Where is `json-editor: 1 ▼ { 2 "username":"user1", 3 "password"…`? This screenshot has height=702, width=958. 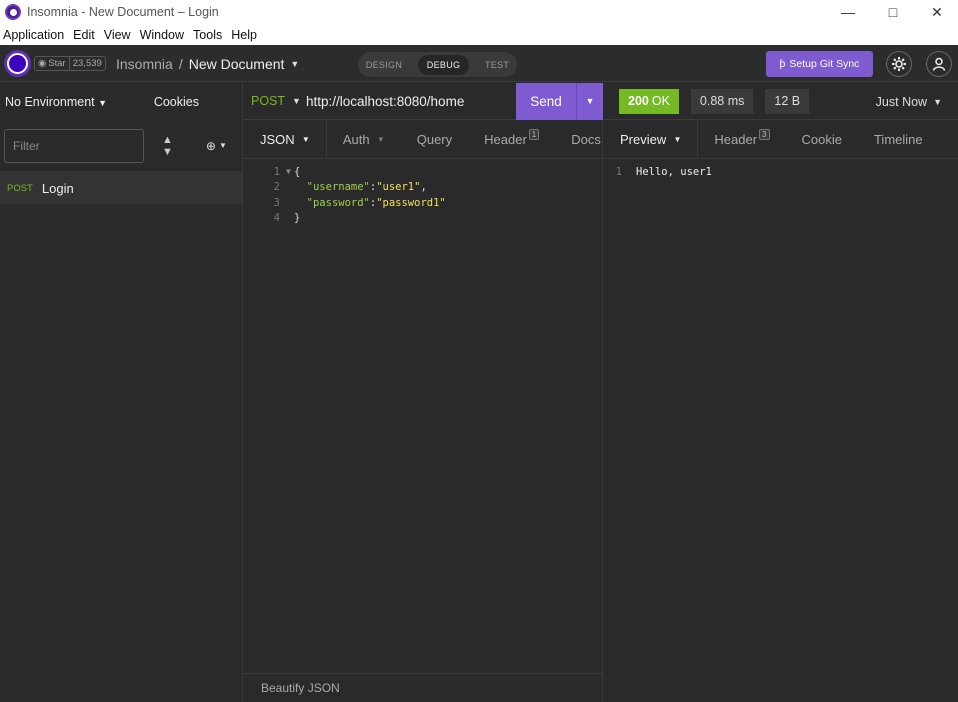
json-editor: 1 ▼ { 2 "username":"user1", 3 "password"… is located at coordinates (423, 192).